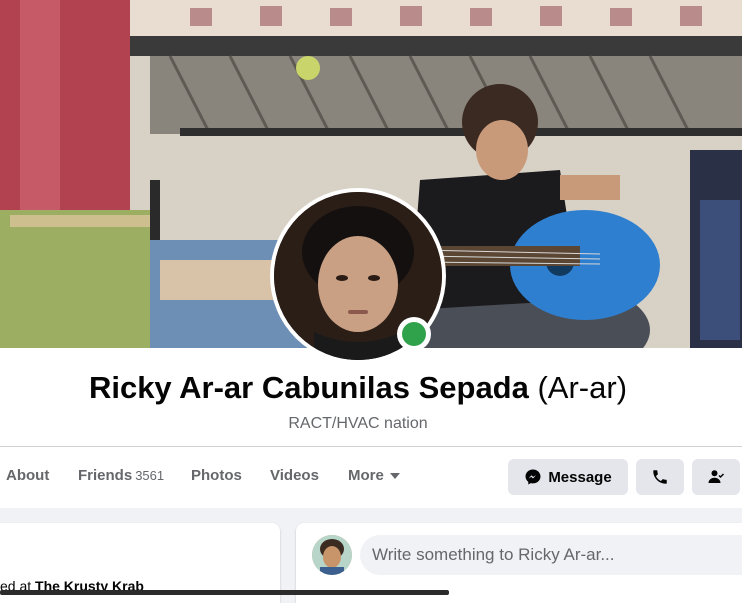  Describe the element at coordinates (332, 555) in the screenshot. I see `current-user-avatar` at that location.